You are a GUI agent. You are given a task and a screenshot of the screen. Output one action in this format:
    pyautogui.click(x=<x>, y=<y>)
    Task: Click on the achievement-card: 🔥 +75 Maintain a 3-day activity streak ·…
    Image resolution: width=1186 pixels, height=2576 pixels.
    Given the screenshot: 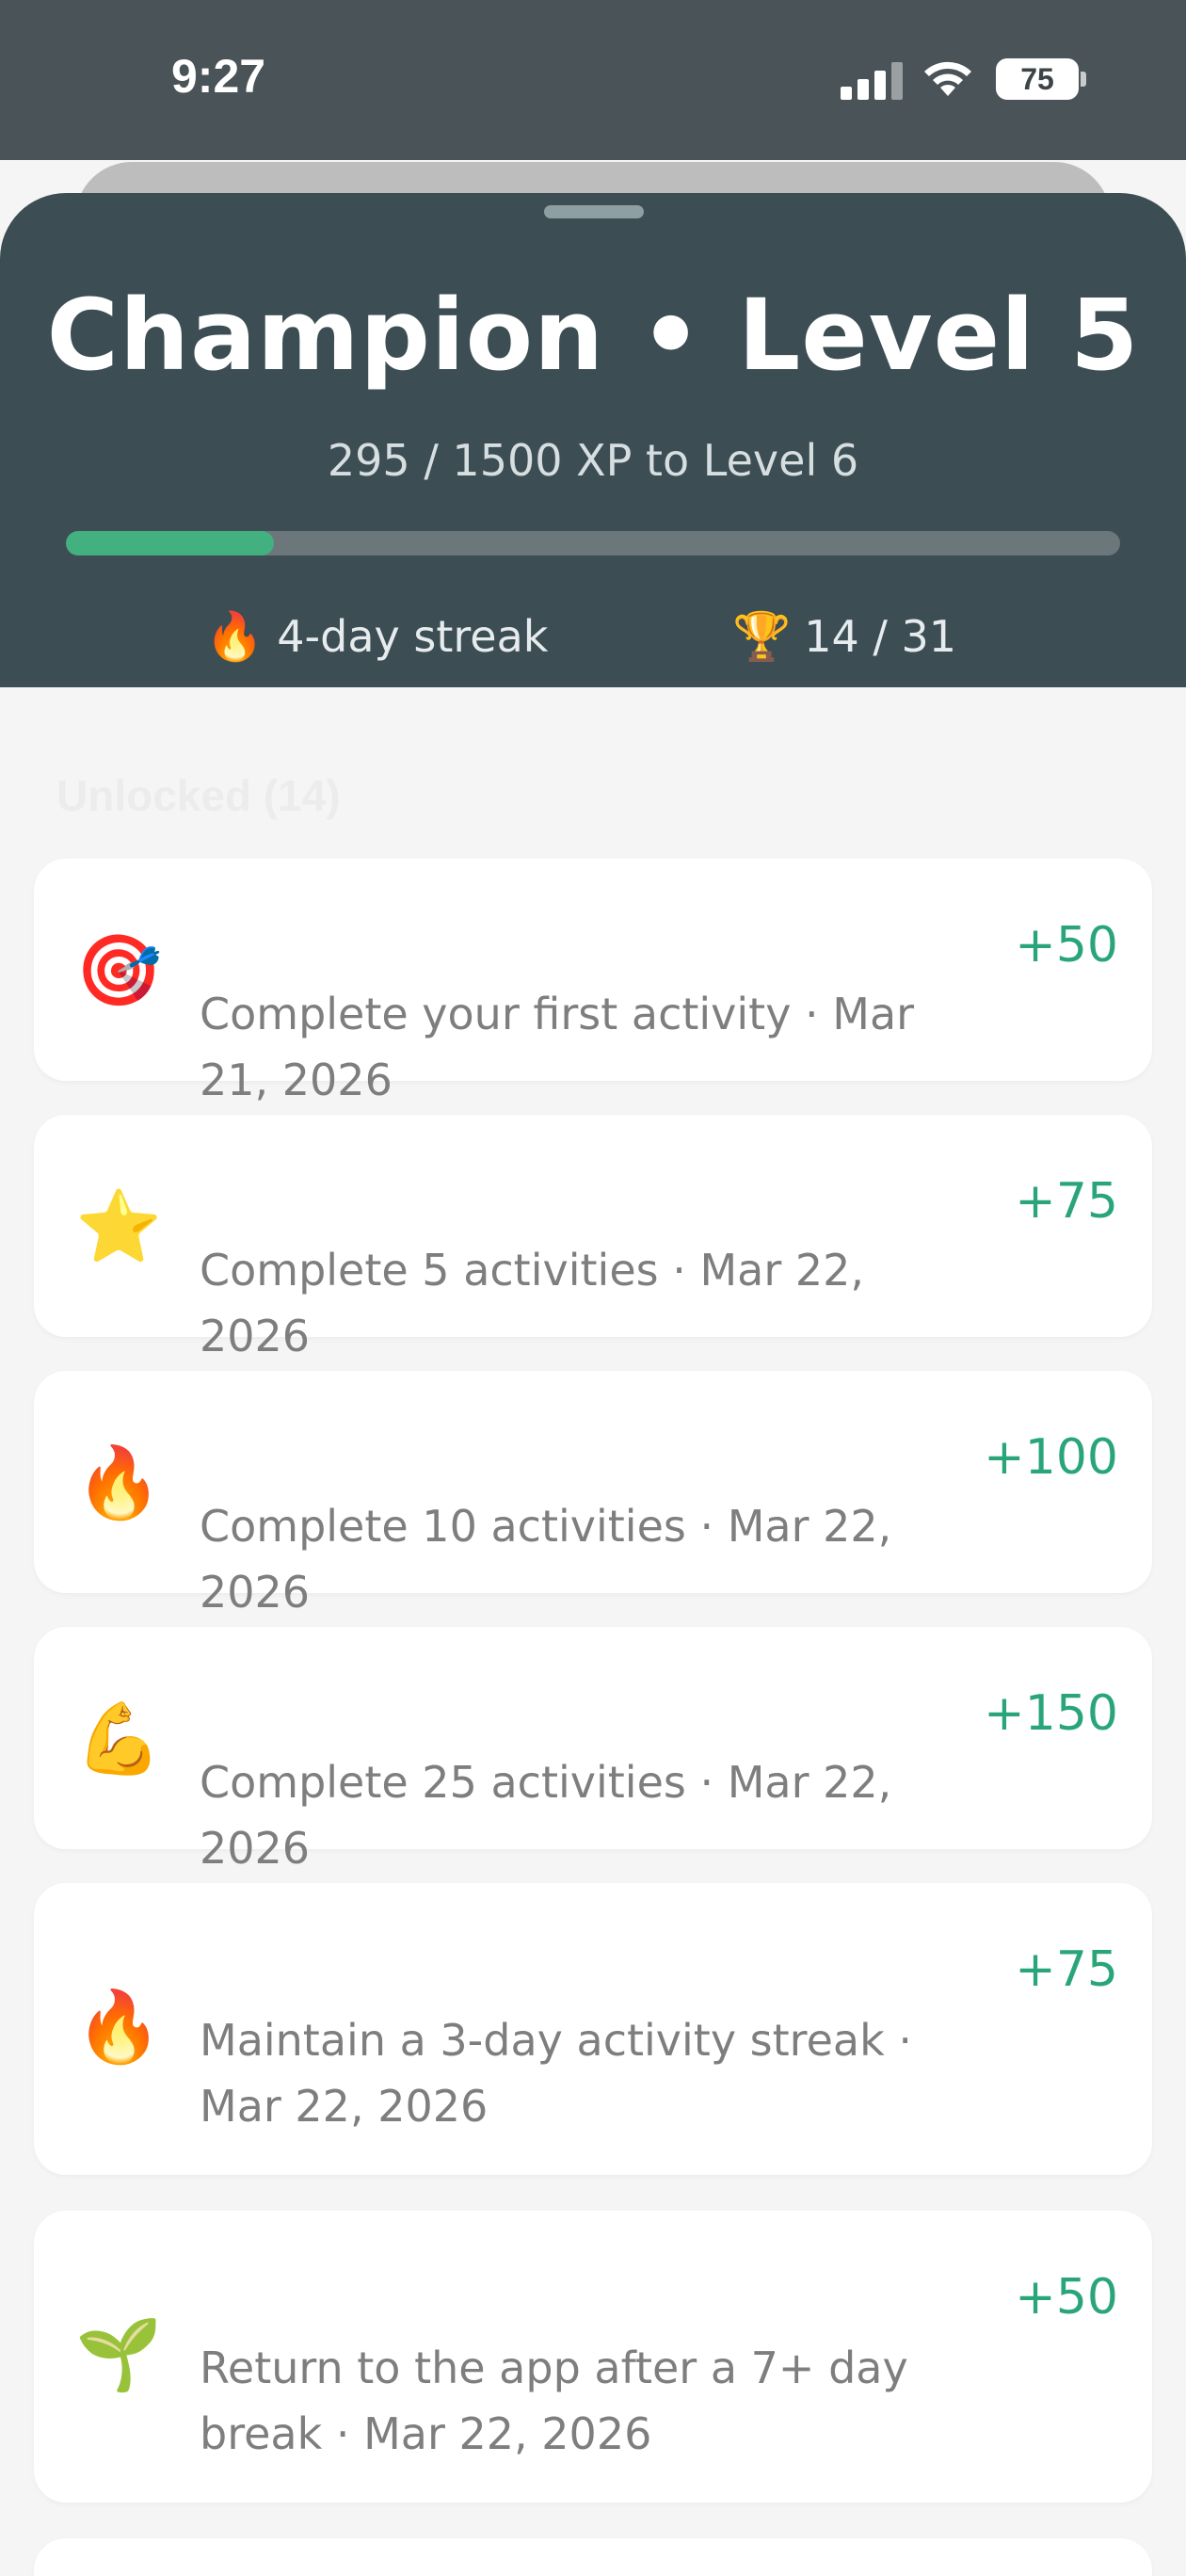 What is the action you would take?
    pyautogui.click(x=593, y=2029)
    